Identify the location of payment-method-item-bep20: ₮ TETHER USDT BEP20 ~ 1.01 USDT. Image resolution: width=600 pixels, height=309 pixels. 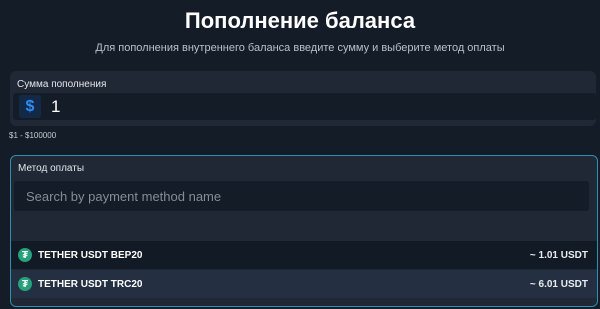
(304, 255).